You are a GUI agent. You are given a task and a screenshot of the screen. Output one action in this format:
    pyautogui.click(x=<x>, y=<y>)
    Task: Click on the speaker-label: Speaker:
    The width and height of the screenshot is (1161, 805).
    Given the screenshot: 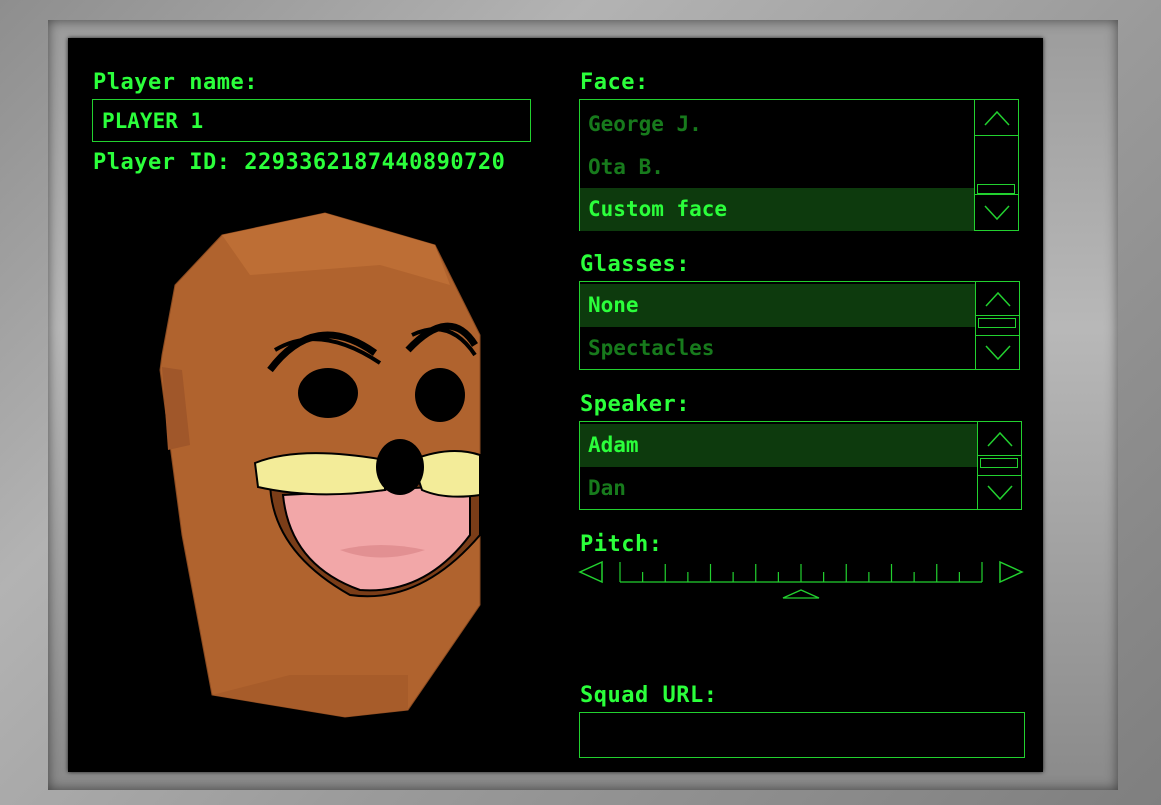 What is the action you would take?
    pyautogui.click(x=635, y=404)
    